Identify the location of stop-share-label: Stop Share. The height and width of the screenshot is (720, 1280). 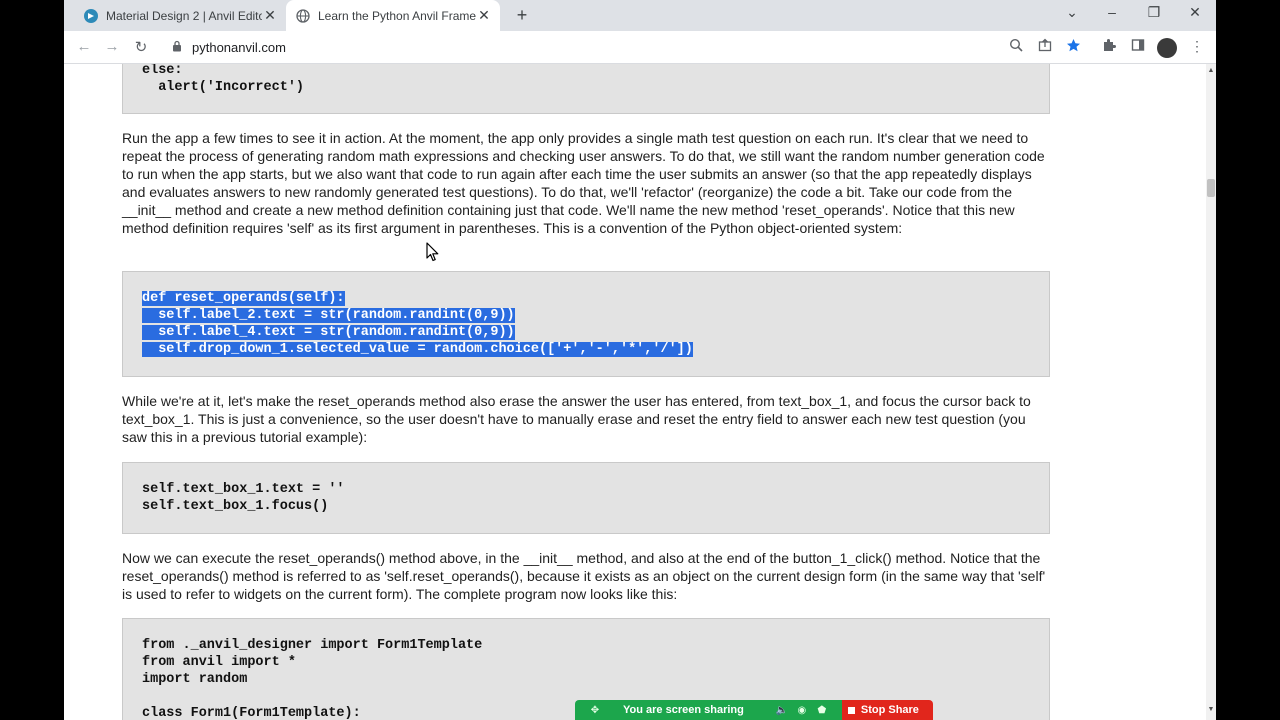
(889, 710).